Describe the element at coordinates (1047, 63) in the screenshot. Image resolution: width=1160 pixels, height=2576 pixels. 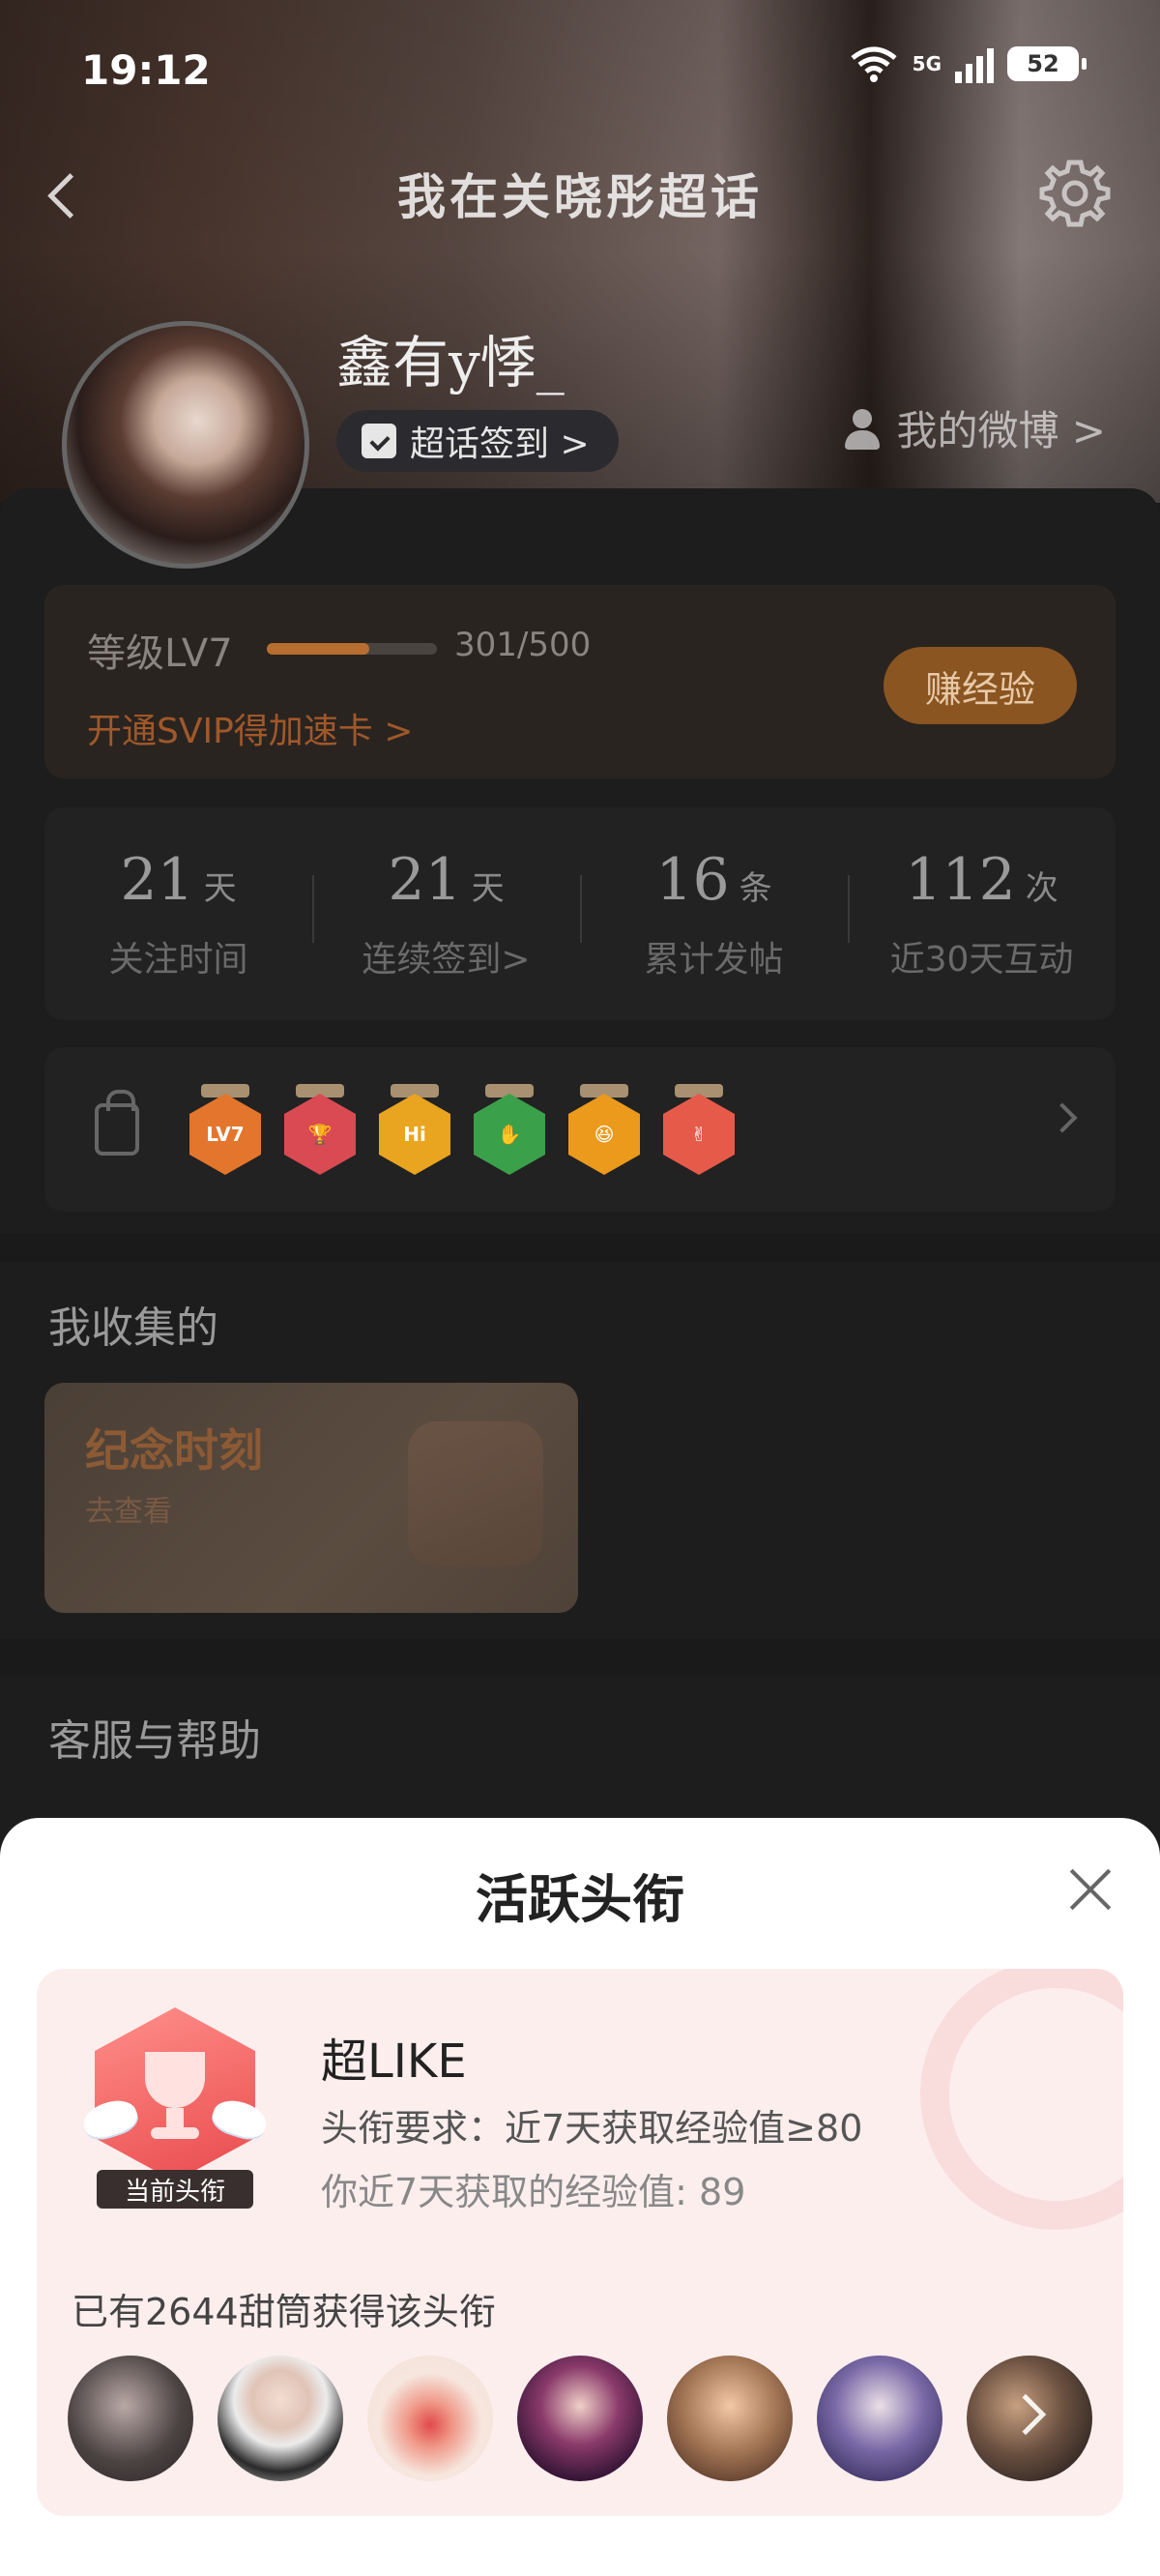
I see `battery-icon: 52` at that location.